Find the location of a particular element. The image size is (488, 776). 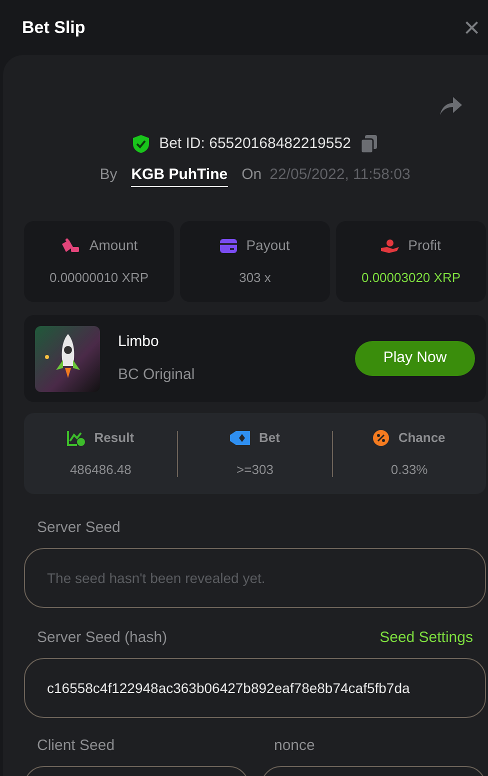

by-label: By is located at coordinates (109, 175).